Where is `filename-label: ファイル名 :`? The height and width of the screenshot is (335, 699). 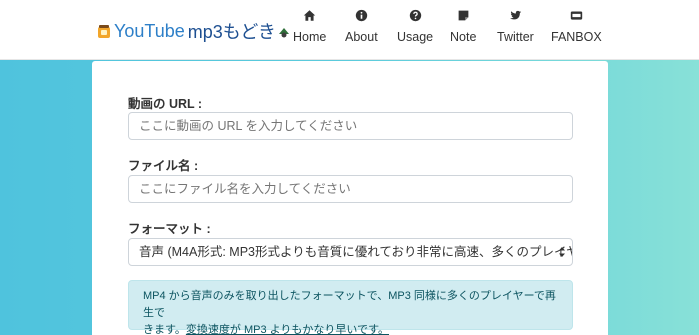
filename-label: ファイル名 : is located at coordinates (163, 166).